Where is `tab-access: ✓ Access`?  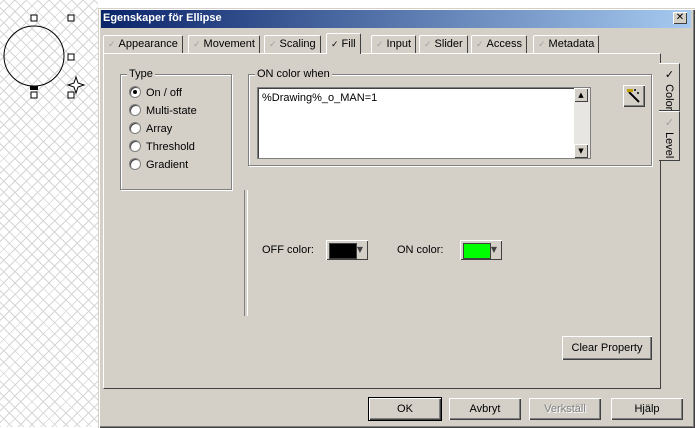
tab-access: ✓ Access is located at coordinates (499, 44).